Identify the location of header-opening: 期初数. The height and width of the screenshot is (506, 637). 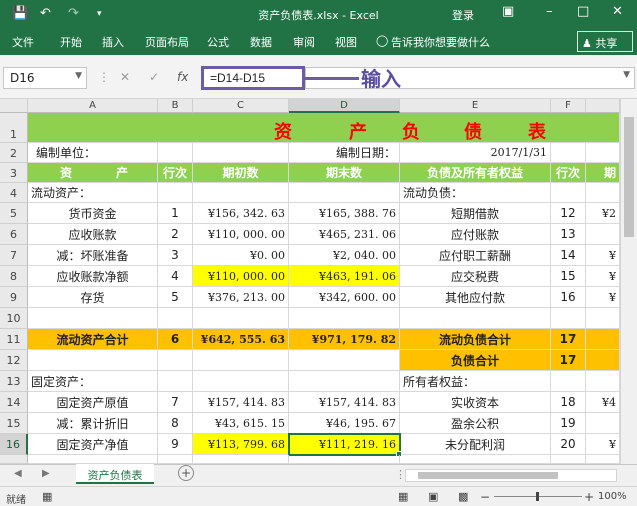
(241, 173).